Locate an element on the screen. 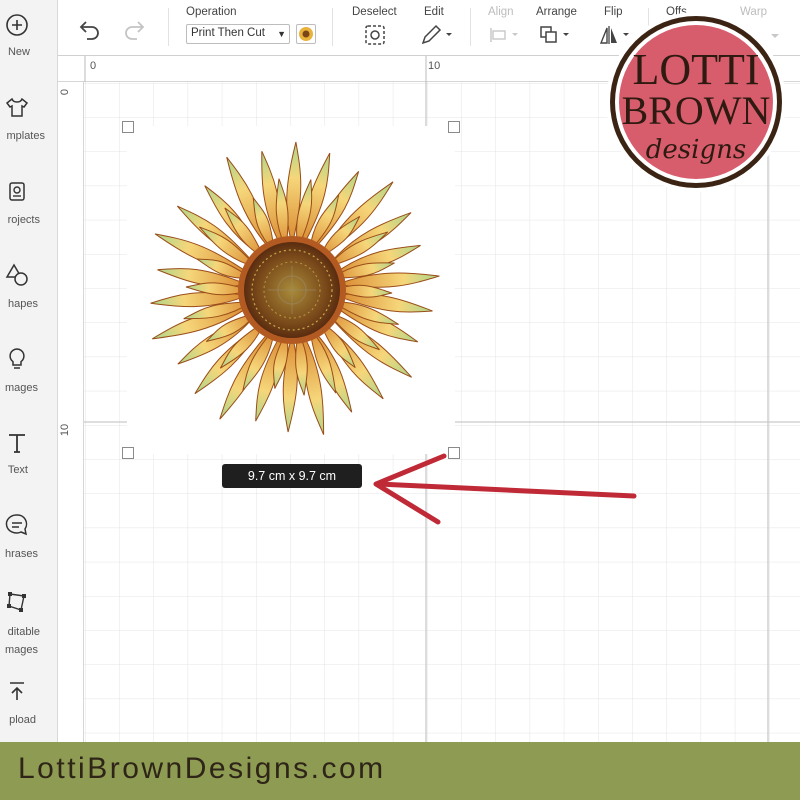 Image resolution: width=800 pixels, height=800 pixels. resize-handle-bottom-left is located at coordinates (128, 453).